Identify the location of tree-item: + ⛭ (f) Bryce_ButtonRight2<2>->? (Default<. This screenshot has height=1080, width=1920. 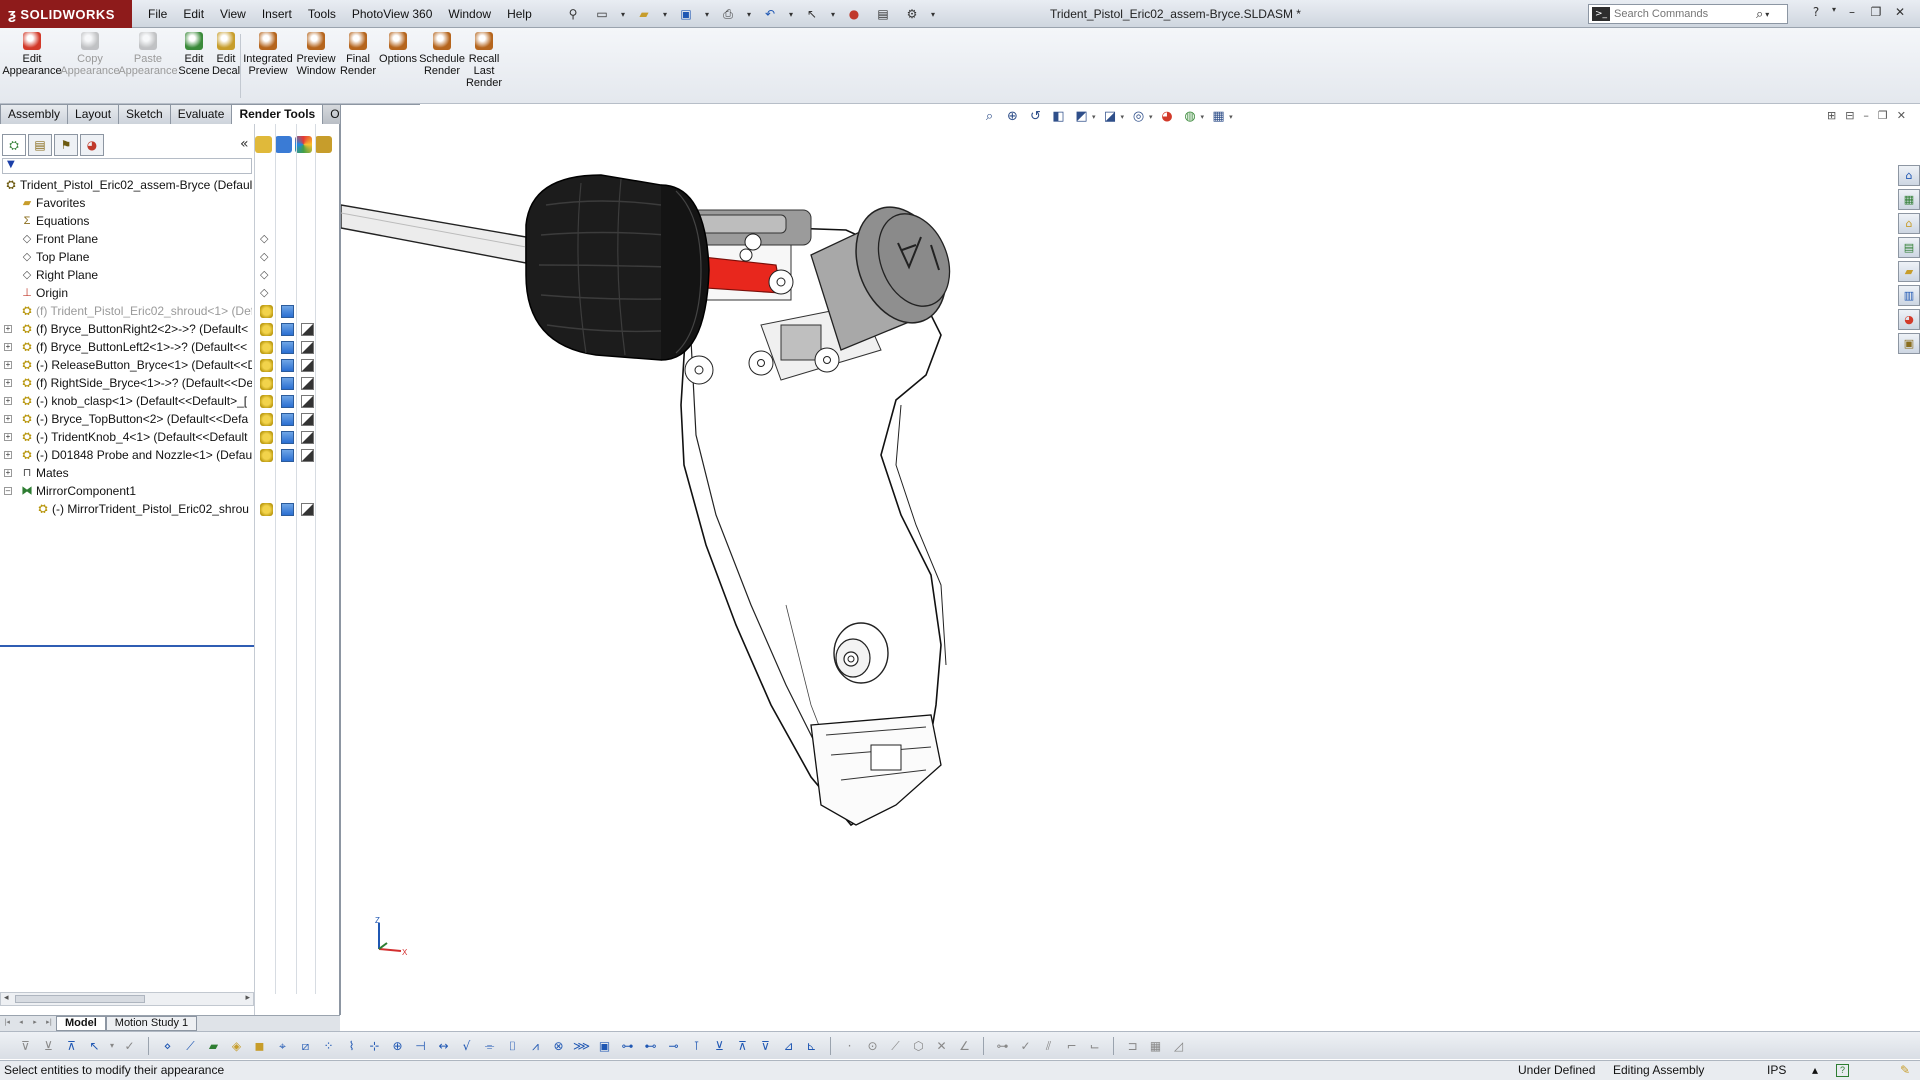
(170, 329).